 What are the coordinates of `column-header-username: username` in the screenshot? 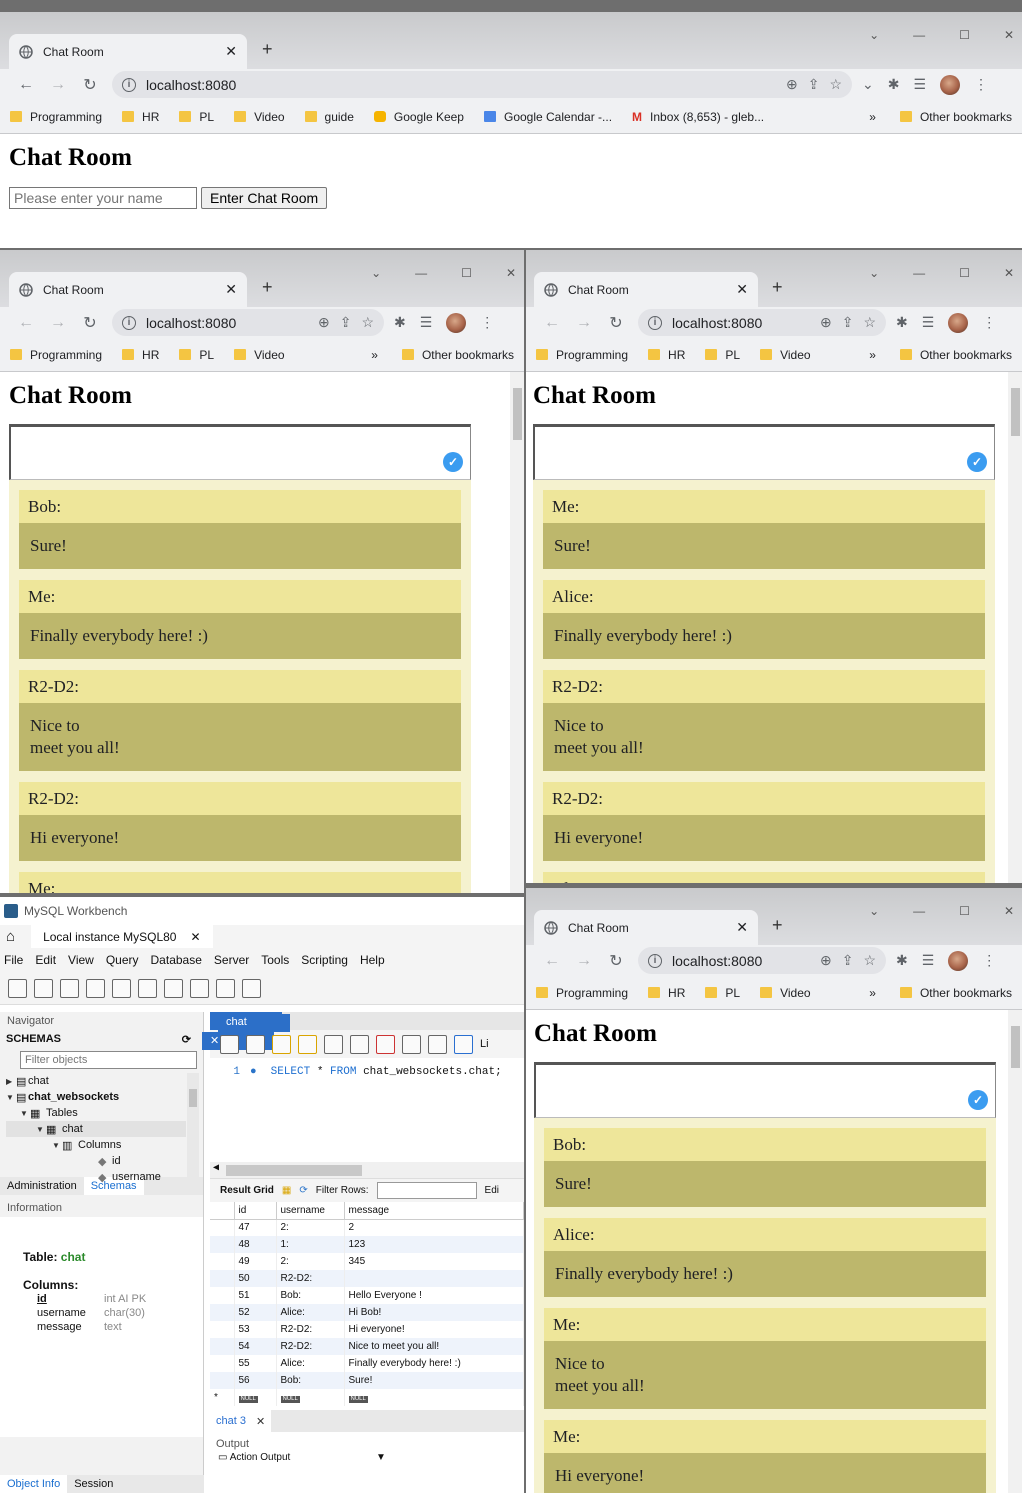 It's located at (310, 1211).